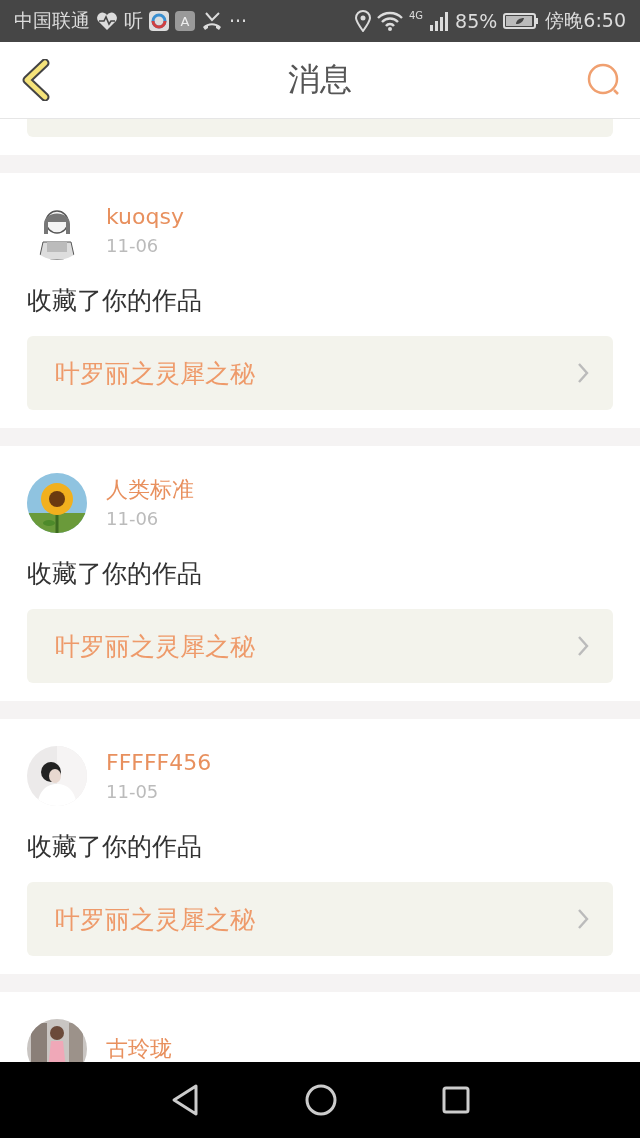 The height and width of the screenshot is (1138, 640). What do you see at coordinates (212, 21) in the screenshot?
I see `missed-call-icon` at bounding box center [212, 21].